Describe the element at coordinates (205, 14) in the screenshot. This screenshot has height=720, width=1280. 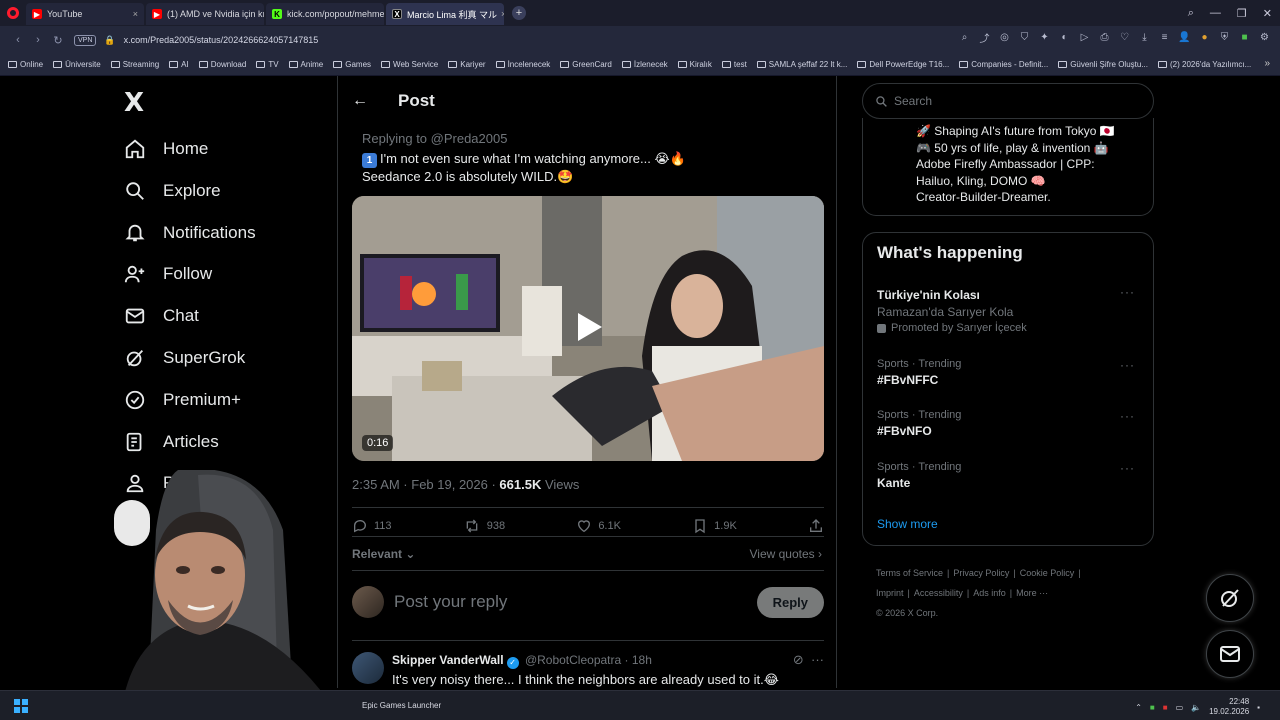
I see `tab-amd-nvidia: ▶ (1) AMD ve Nvidia için kır ×` at that location.